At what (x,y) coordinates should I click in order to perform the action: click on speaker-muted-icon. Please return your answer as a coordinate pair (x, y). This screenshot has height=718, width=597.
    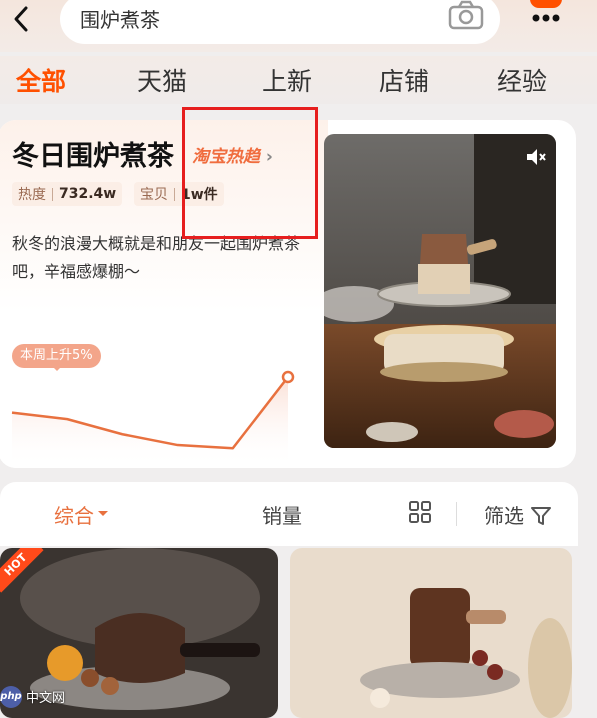
    Looking at the image, I should click on (536, 157).